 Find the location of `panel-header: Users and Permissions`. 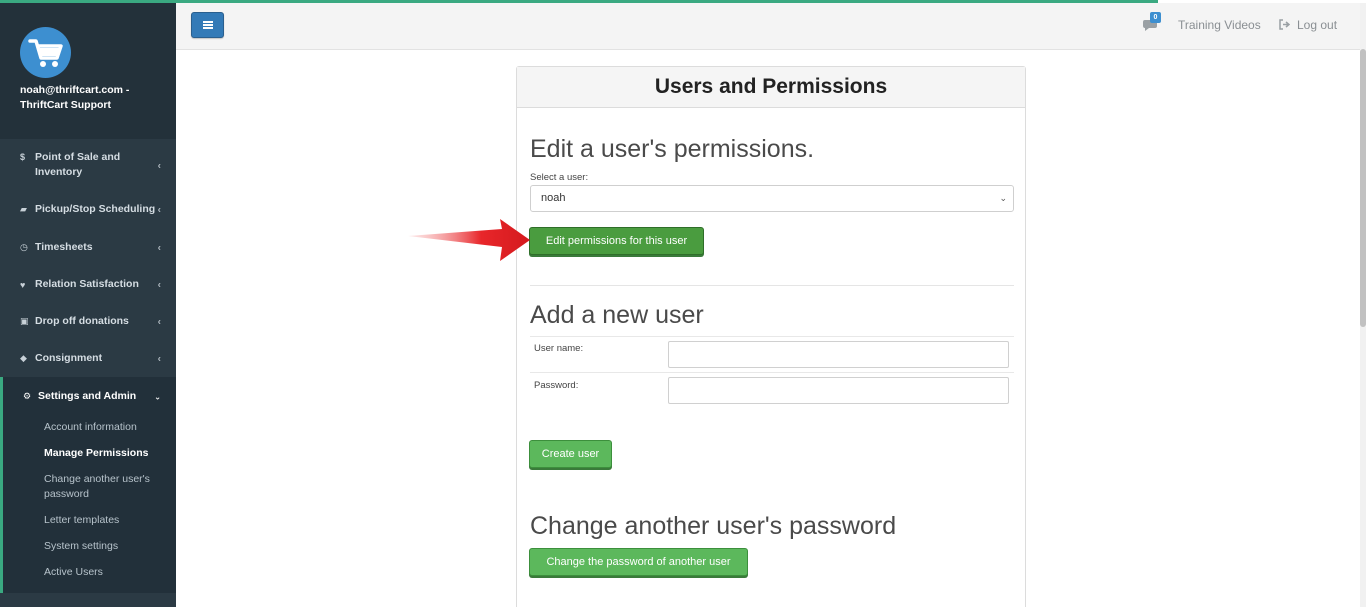

panel-header: Users and Permissions is located at coordinates (771, 87).